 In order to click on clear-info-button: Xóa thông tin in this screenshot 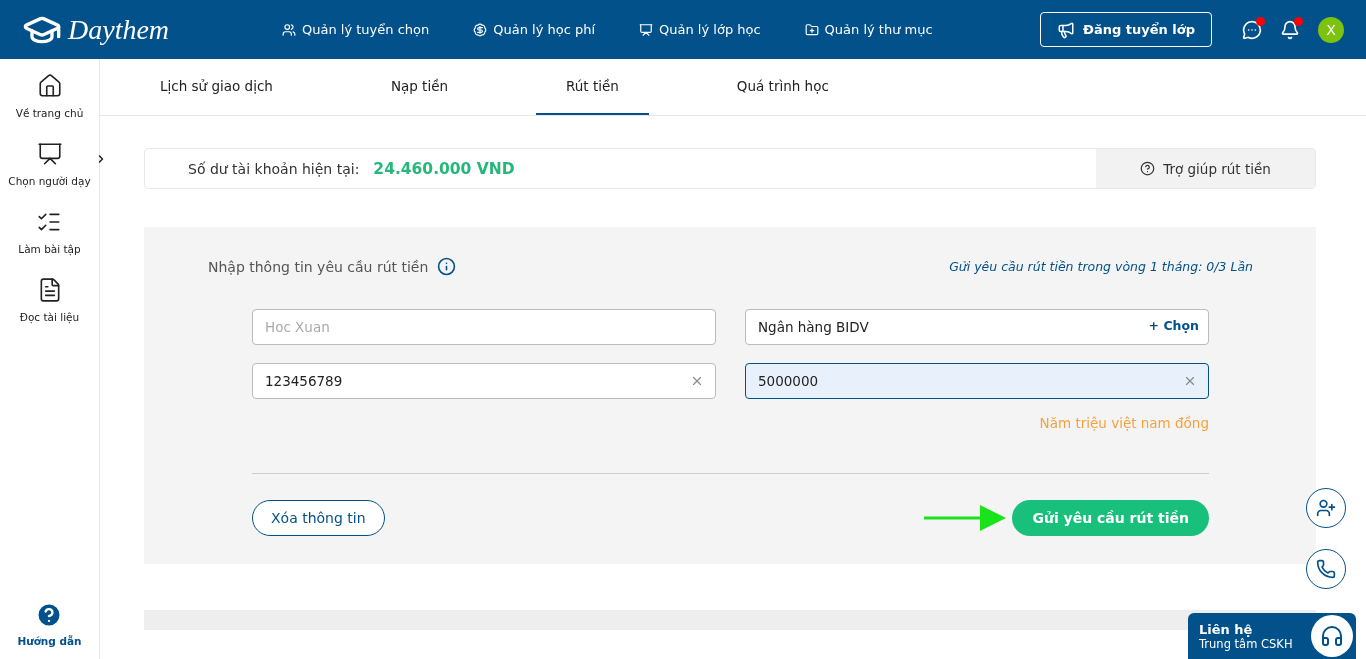, I will do `click(318, 518)`.